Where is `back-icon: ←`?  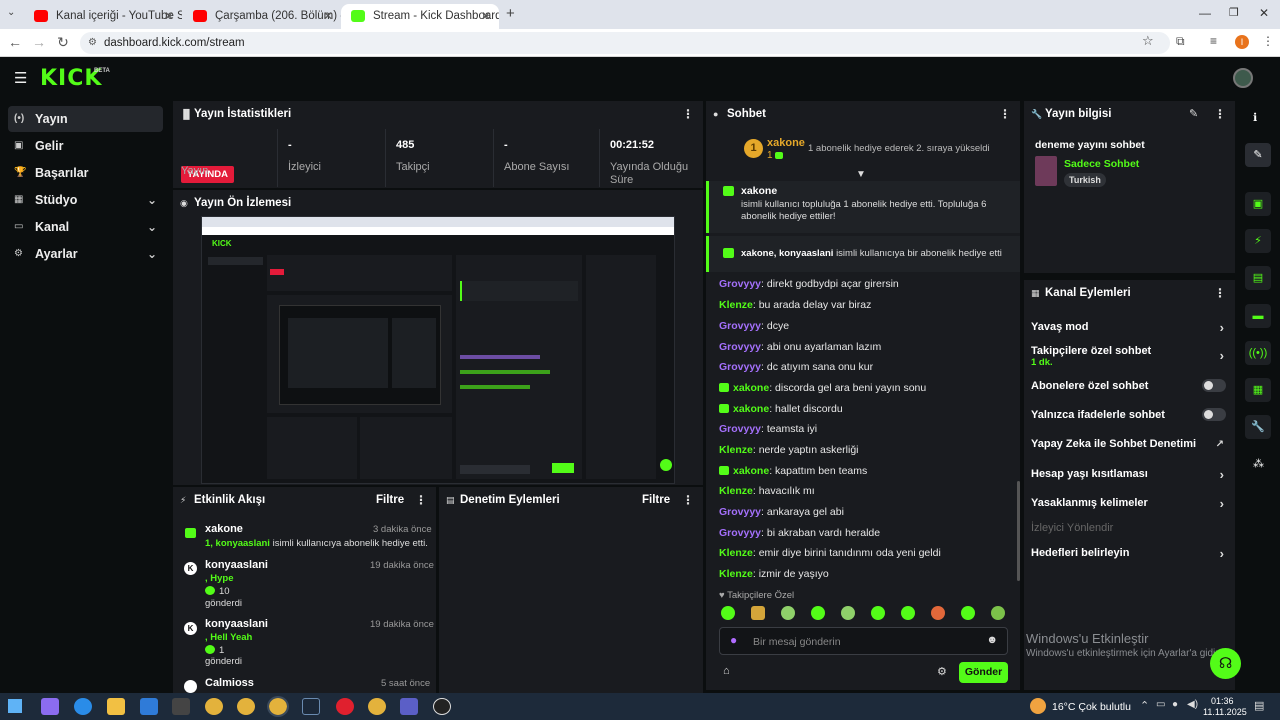 back-icon: ← is located at coordinates (15, 42).